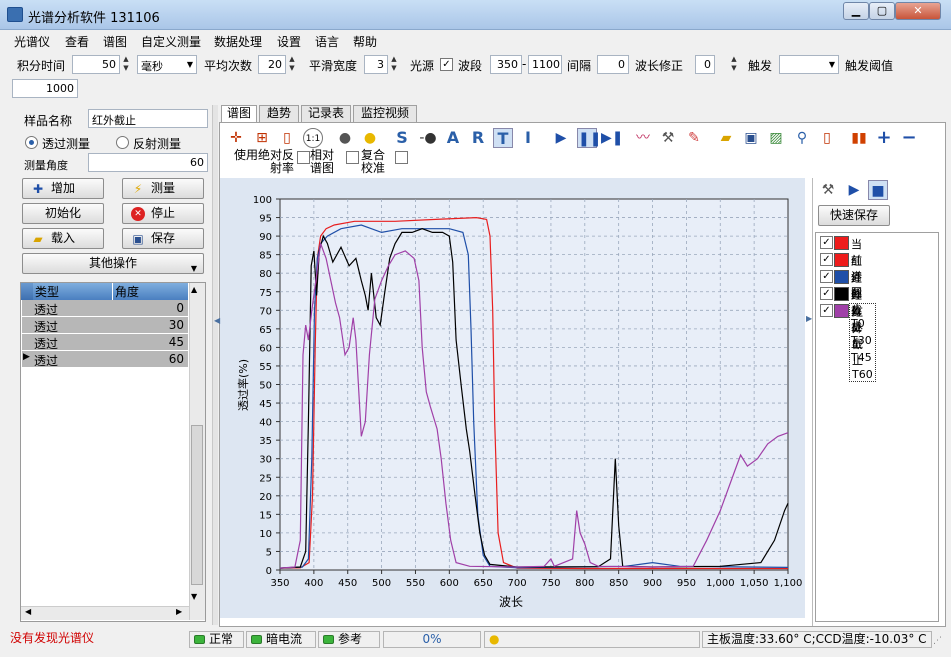  I want to click on angle-input: 60, so click(148, 162).